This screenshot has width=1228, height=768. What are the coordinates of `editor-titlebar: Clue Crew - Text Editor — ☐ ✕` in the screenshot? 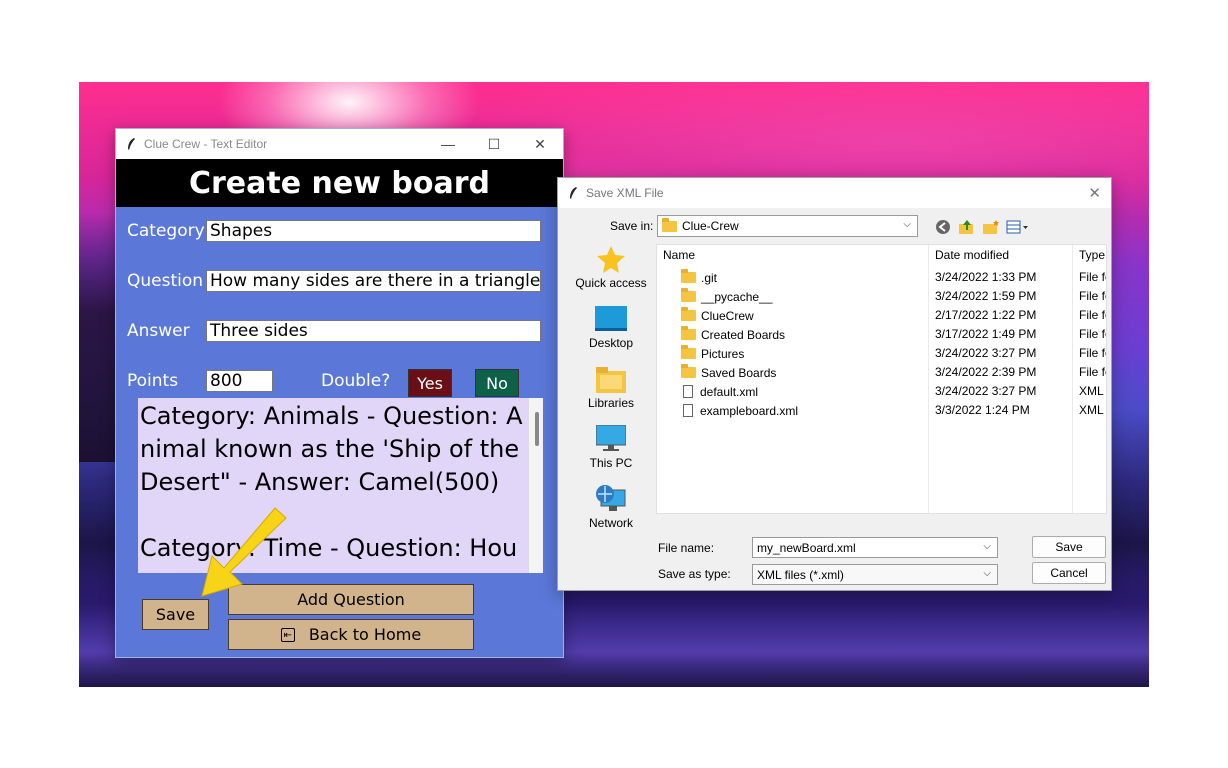 It's located at (339, 144).